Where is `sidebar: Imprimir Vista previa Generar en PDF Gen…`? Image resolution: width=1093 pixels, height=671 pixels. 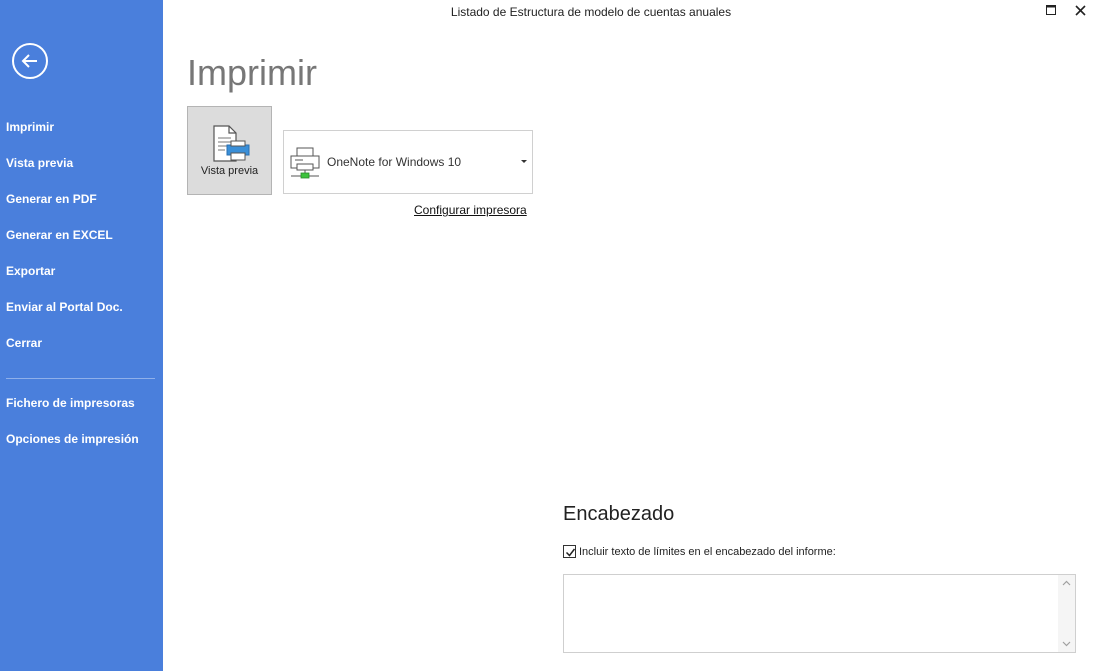 sidebar: Imprimir Vista previa Generar en PDF Gen… is located at coordinates (81, 335).